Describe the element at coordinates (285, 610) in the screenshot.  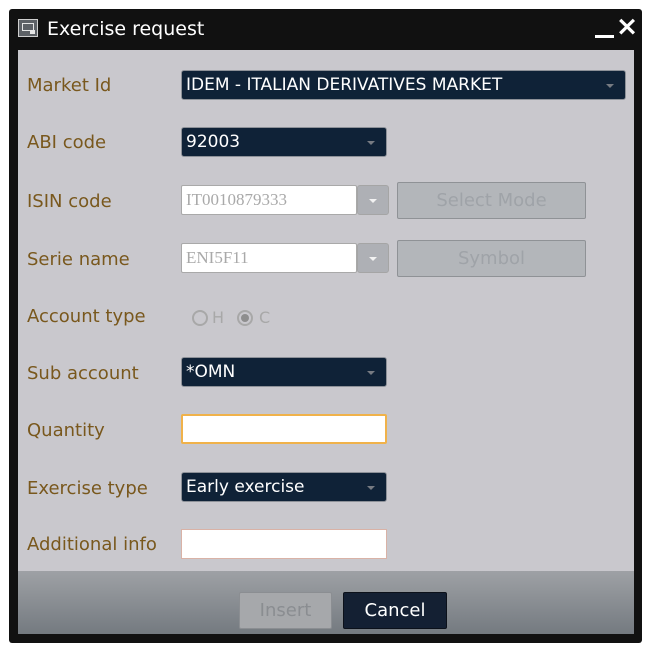
I see `insert-button: Insert` at that location.